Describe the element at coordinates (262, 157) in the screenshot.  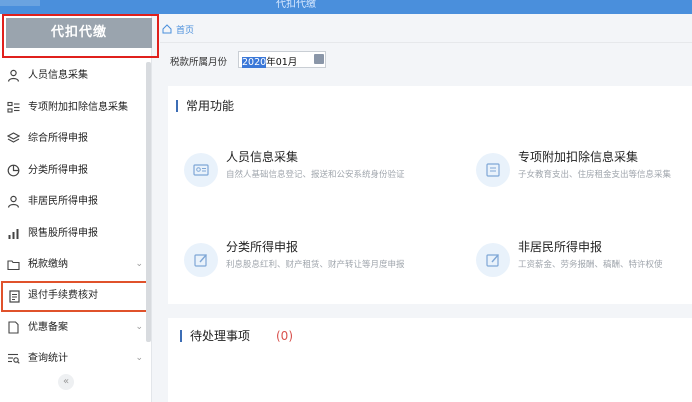
I see `function-card-title: 人员信息采集` at that location.